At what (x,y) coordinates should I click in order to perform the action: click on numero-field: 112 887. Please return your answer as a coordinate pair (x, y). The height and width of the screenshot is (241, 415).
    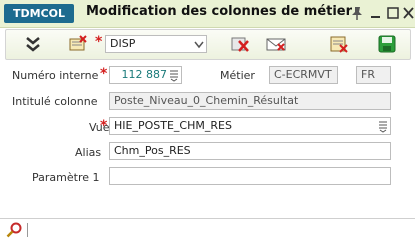
    Looking at the image, I should click on (145, 75).